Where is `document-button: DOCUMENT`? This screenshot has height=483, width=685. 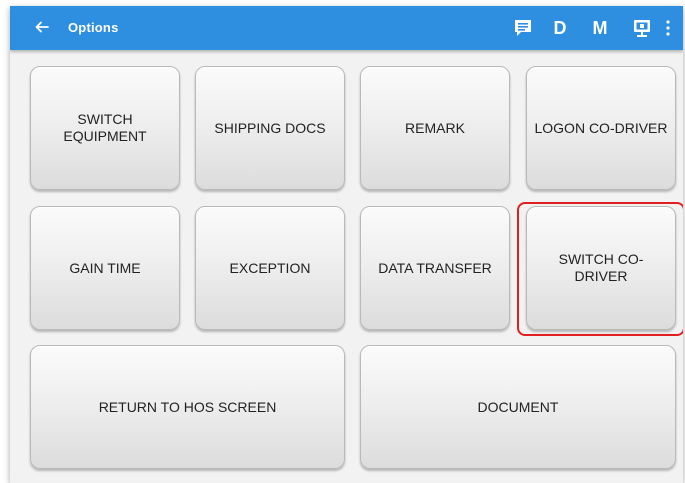 document-button: DOCUMENT is located at coordinates (518, 407).